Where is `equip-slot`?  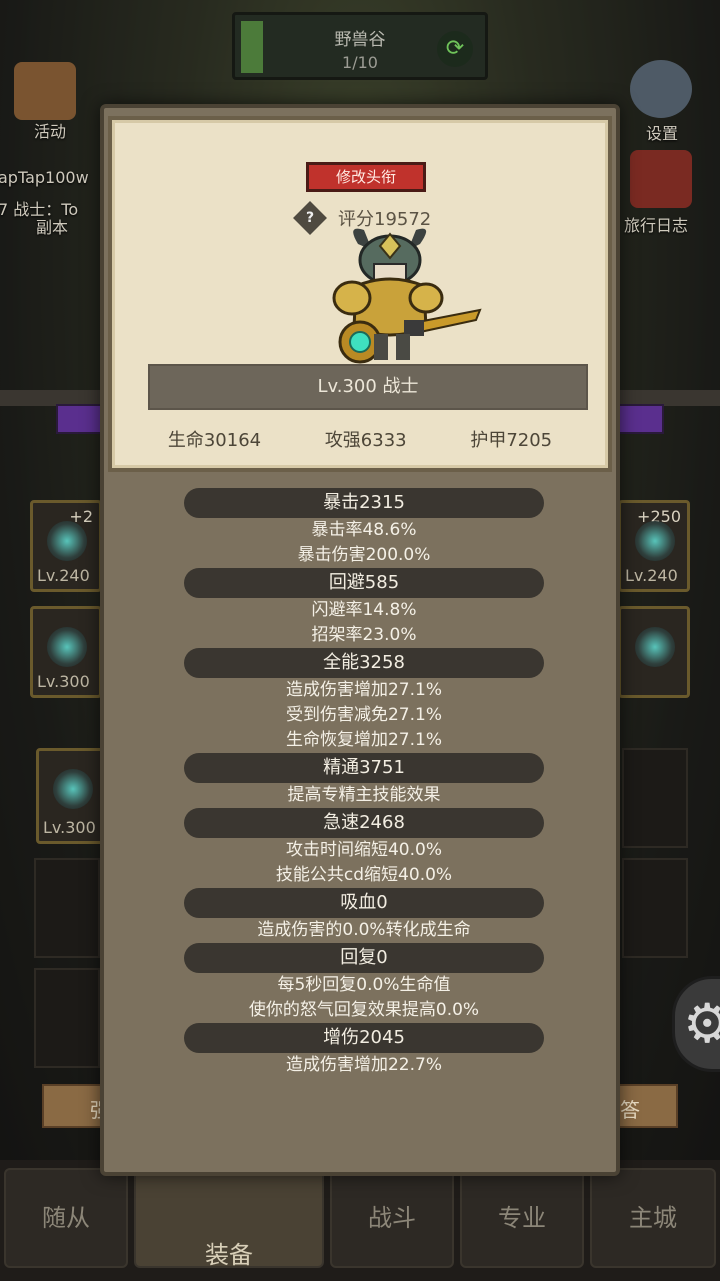
equip-slot is located at coordinates (654, 652).